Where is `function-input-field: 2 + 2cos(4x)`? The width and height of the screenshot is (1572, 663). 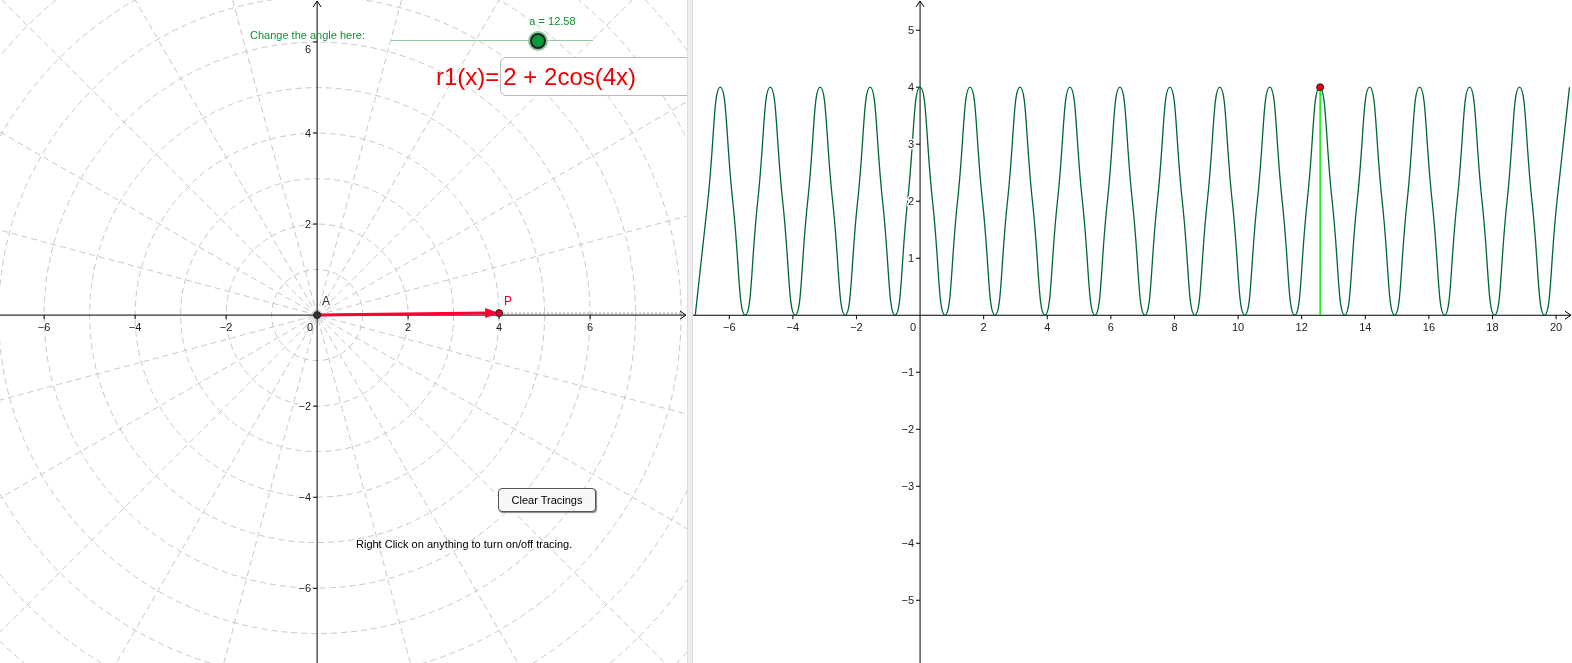
function-input-field: 2 + 2cos(4x) is located at coordinates (593, 76).